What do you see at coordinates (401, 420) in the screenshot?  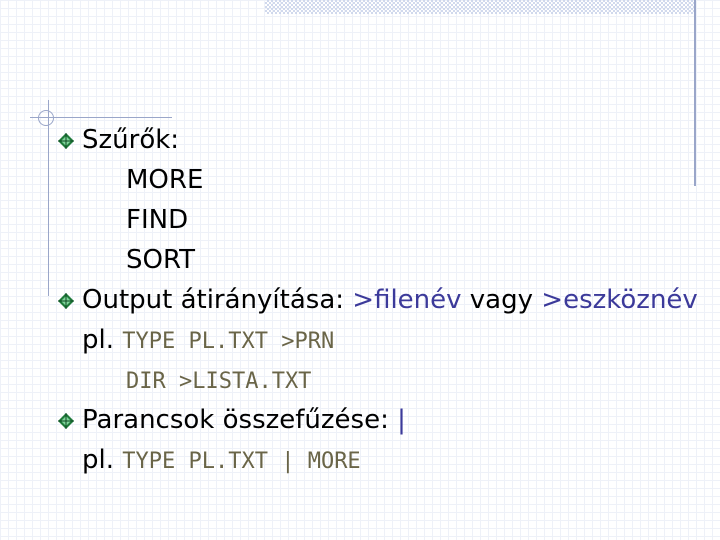 I see `pipe-symbol: |` at bounding box center [401, 420].